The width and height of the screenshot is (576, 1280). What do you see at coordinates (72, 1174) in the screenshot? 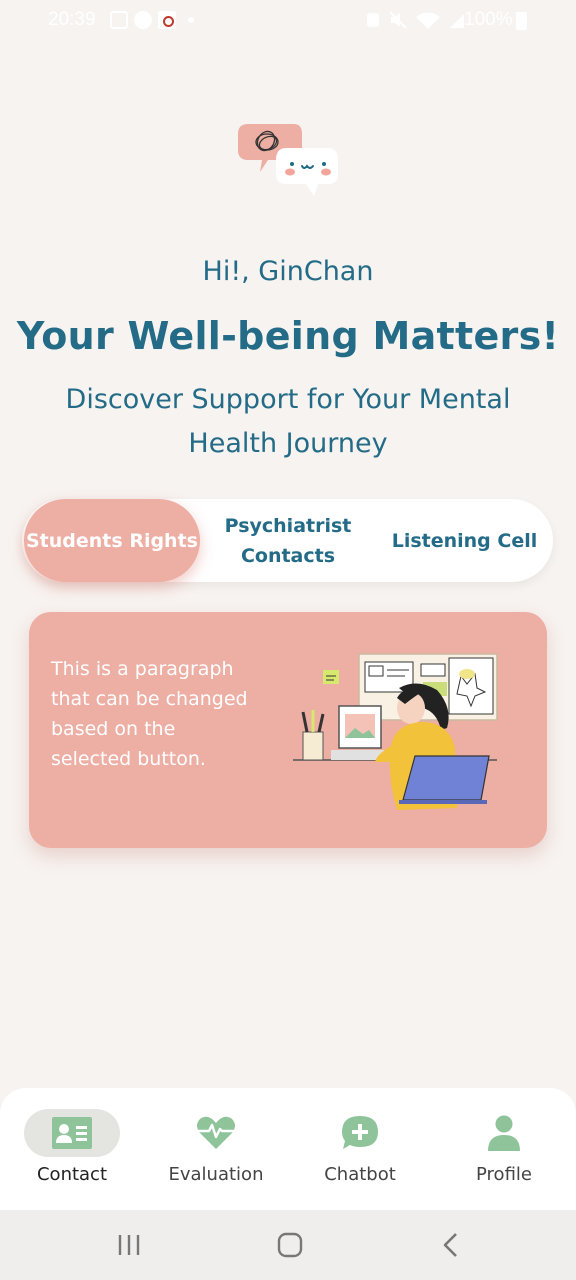
I see `nav-label-contact: Contact` at bounding box center [72, 1174].